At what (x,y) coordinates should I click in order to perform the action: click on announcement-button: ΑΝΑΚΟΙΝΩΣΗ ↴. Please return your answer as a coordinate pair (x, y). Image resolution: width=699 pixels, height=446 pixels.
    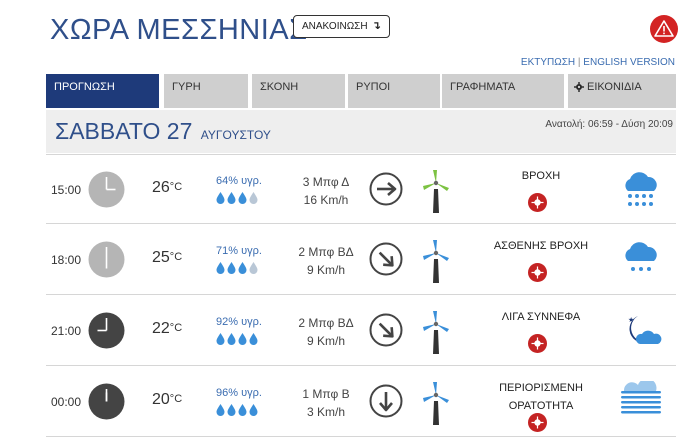
    Looking at the image, I should click on (341, 26).